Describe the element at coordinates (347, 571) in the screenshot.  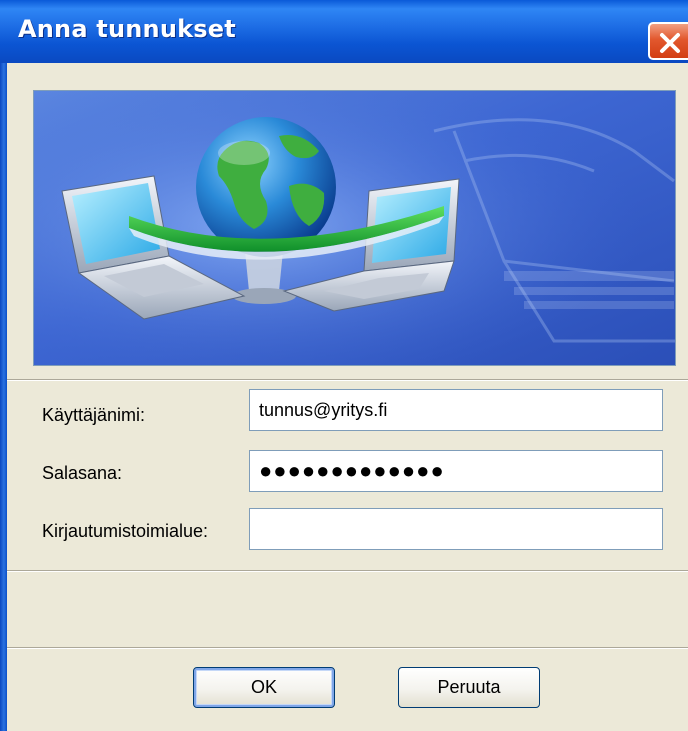
I see `separator-middle` at that location.